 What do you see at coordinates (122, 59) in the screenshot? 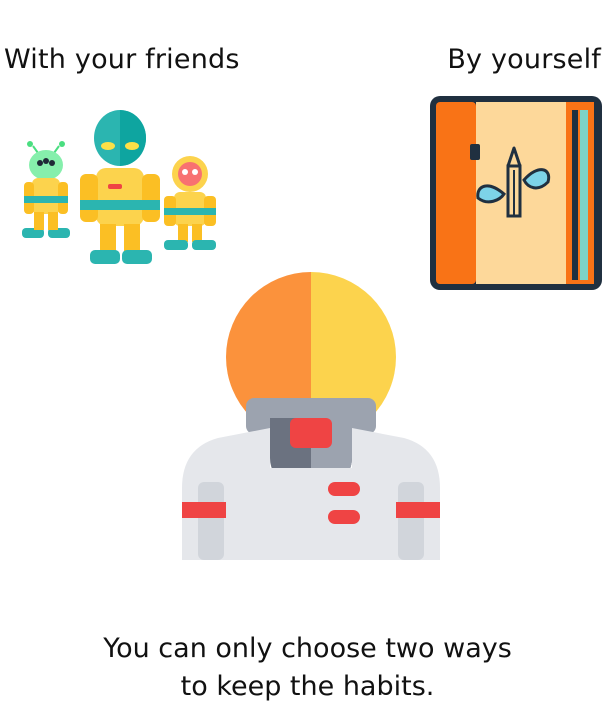
I see `friends-option-label: With your friends` at bounding box center [122, 59].